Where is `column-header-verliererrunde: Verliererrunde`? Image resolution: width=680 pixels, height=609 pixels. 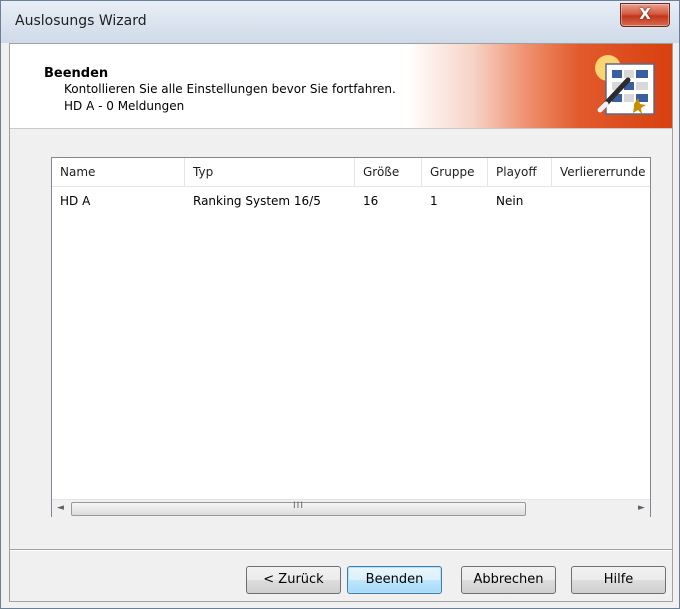 column-header-verliererrunde: Verliererrunde is located at coordinates (601, 172).